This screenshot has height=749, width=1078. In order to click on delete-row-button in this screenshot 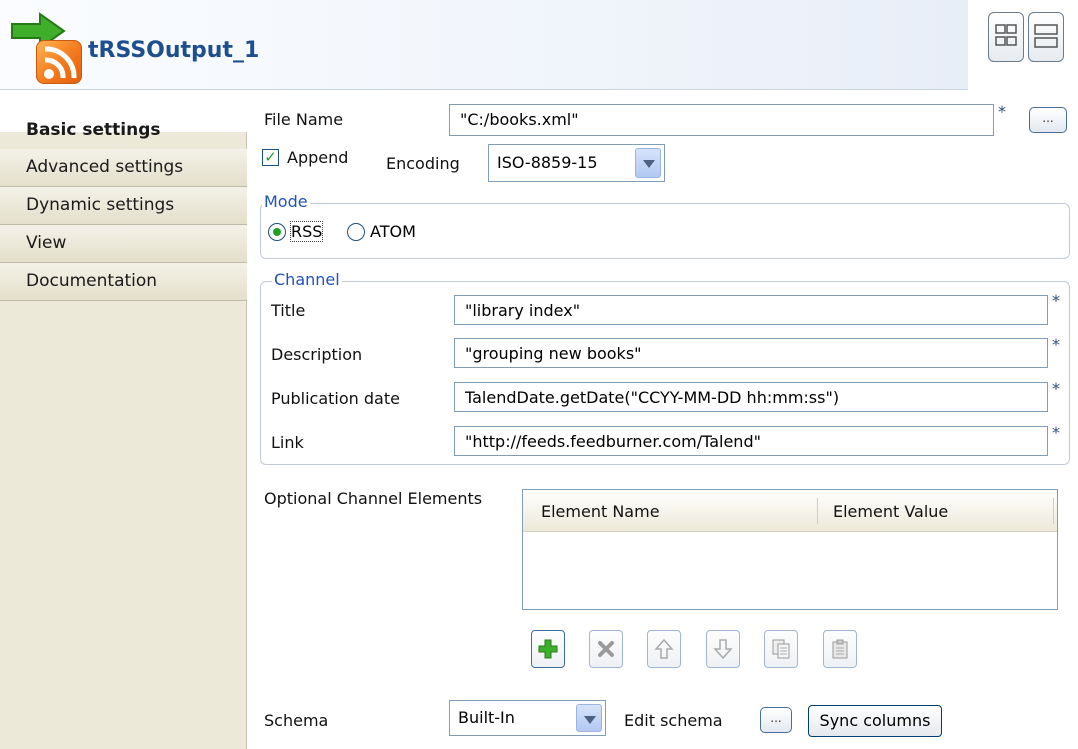, I will do `click(606, 649)`.